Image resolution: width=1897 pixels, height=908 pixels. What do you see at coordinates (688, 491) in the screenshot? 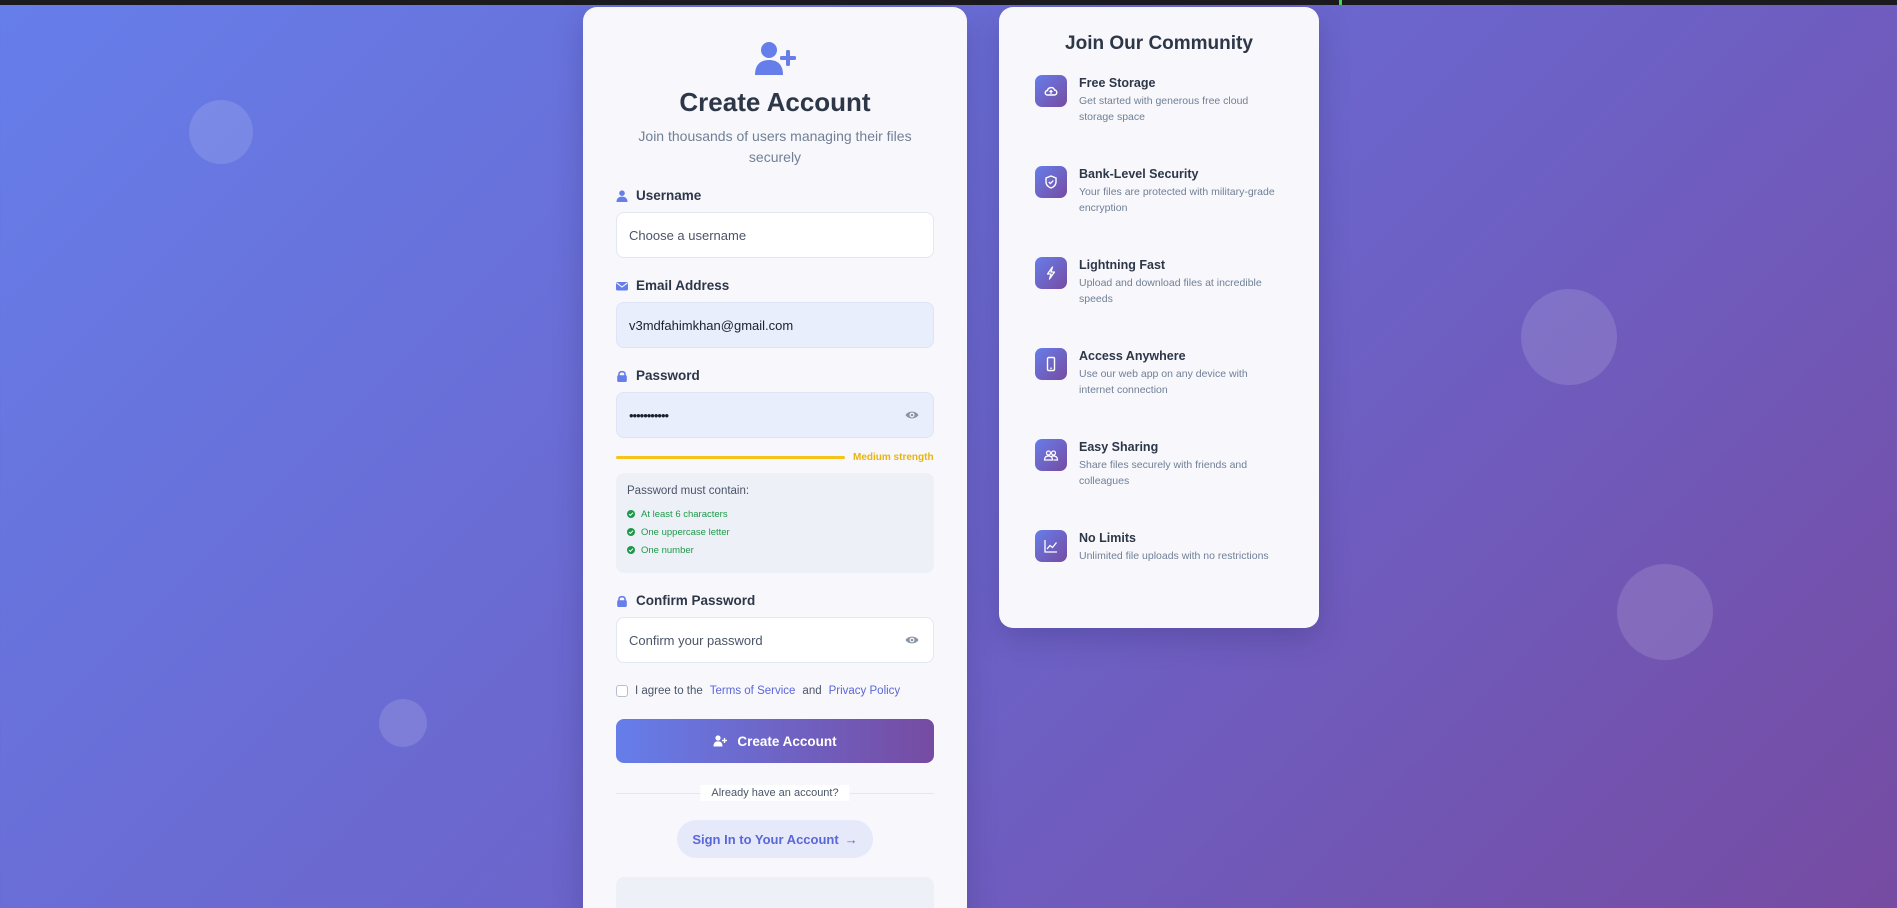
I see `requirements-heading: Password must contain:` at bounding box center [688, 491].